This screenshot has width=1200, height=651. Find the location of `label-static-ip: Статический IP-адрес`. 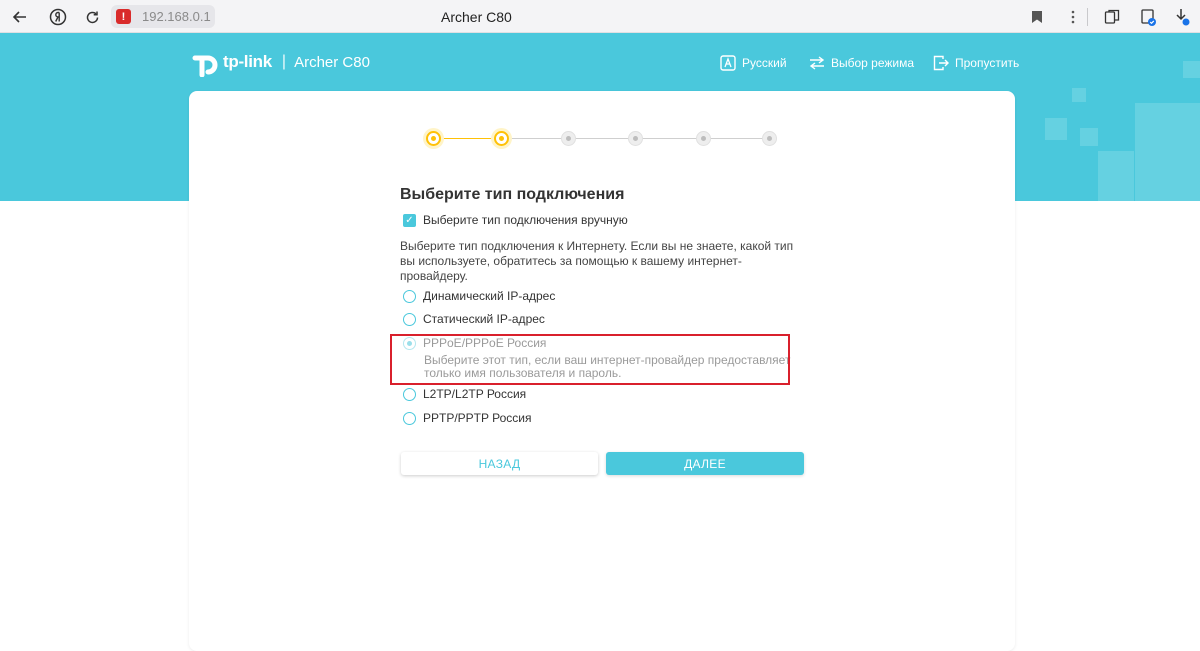

label-static-ip: Статический IP-адрес is located at coordinates (484, 319).